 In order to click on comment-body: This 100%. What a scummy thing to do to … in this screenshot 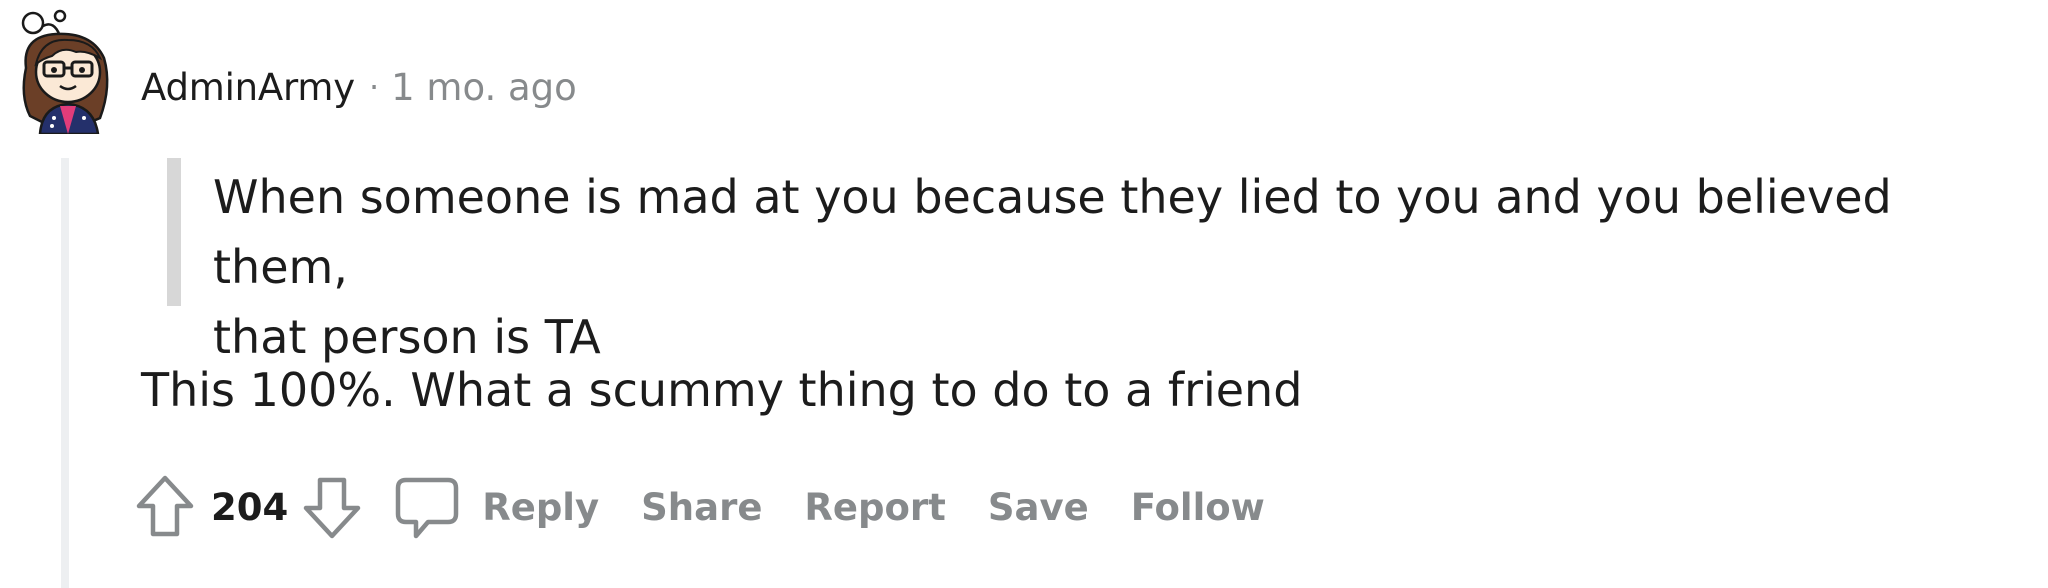, I will do `click(722, 390)`.